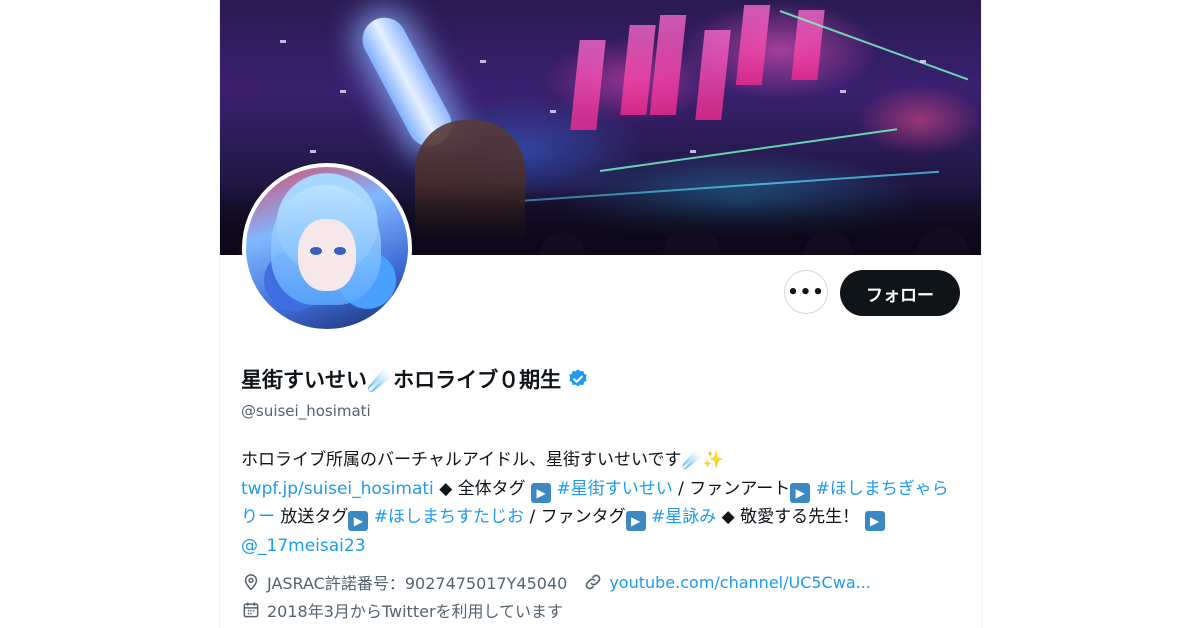 This screenshot has width=1200, height=628. I want to click on verified-badge-icon, so click(578, 379).